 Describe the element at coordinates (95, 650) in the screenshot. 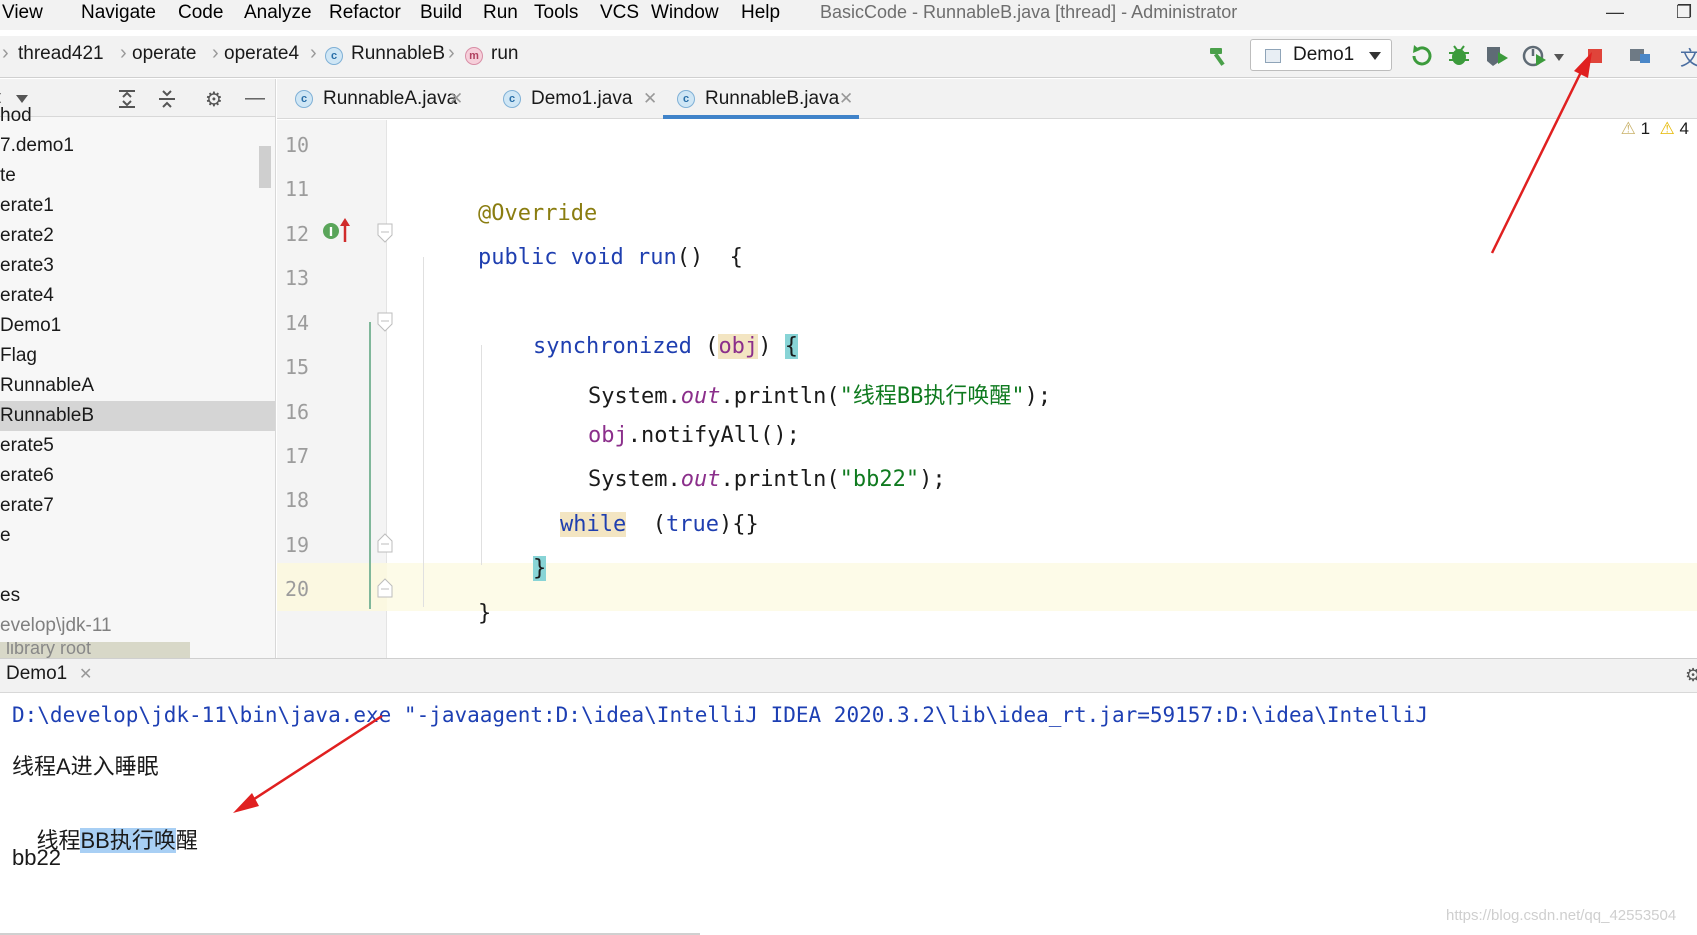

I see `library-root-label: library root` at that location.